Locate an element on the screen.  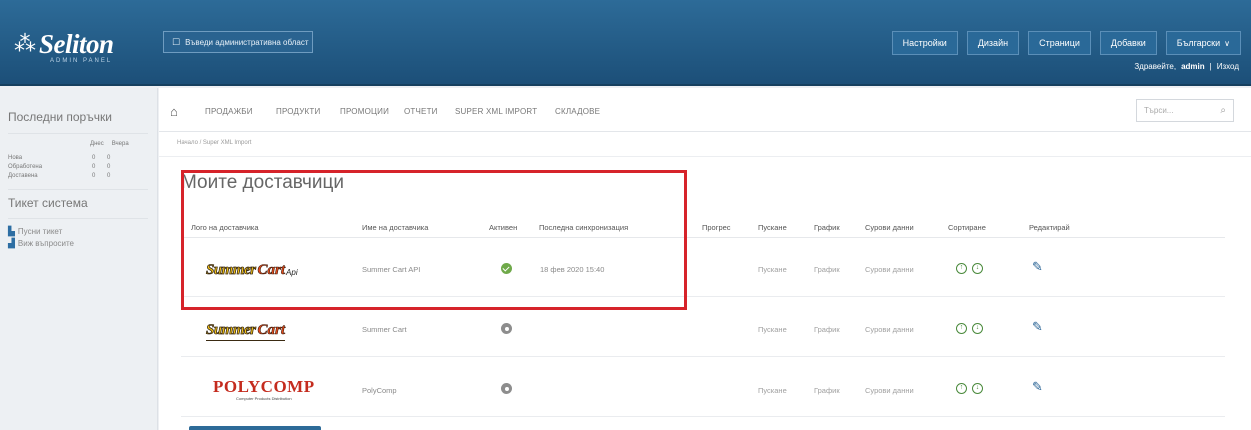
pages-button: Страници is located at coordinates (1059, 43).